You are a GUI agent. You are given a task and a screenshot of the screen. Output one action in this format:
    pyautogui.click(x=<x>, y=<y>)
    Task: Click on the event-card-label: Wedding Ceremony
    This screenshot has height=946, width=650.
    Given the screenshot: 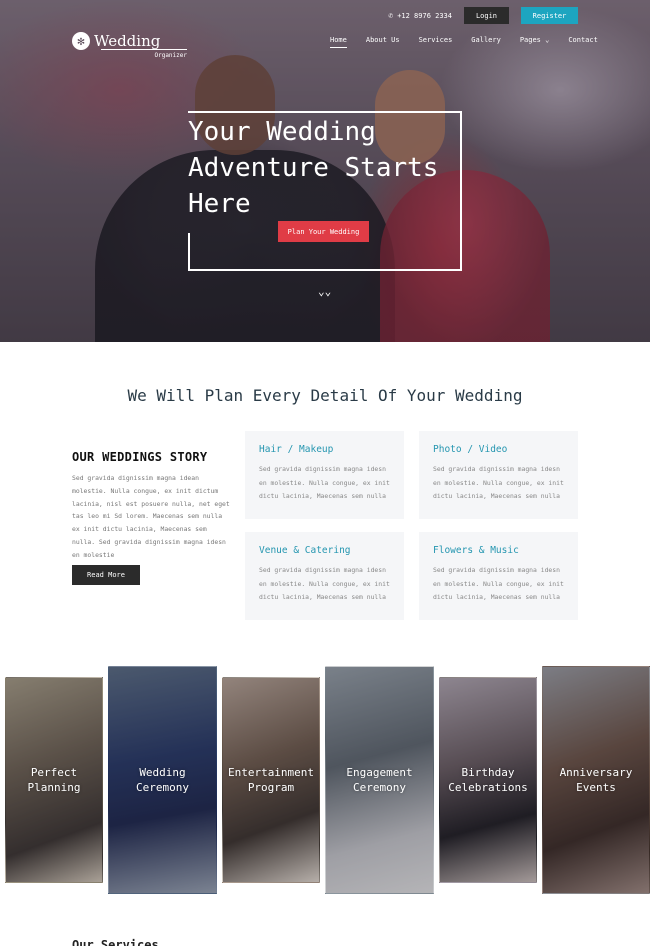 What is the action you would take?
    pyautogui.click(x=162, y=780)
    